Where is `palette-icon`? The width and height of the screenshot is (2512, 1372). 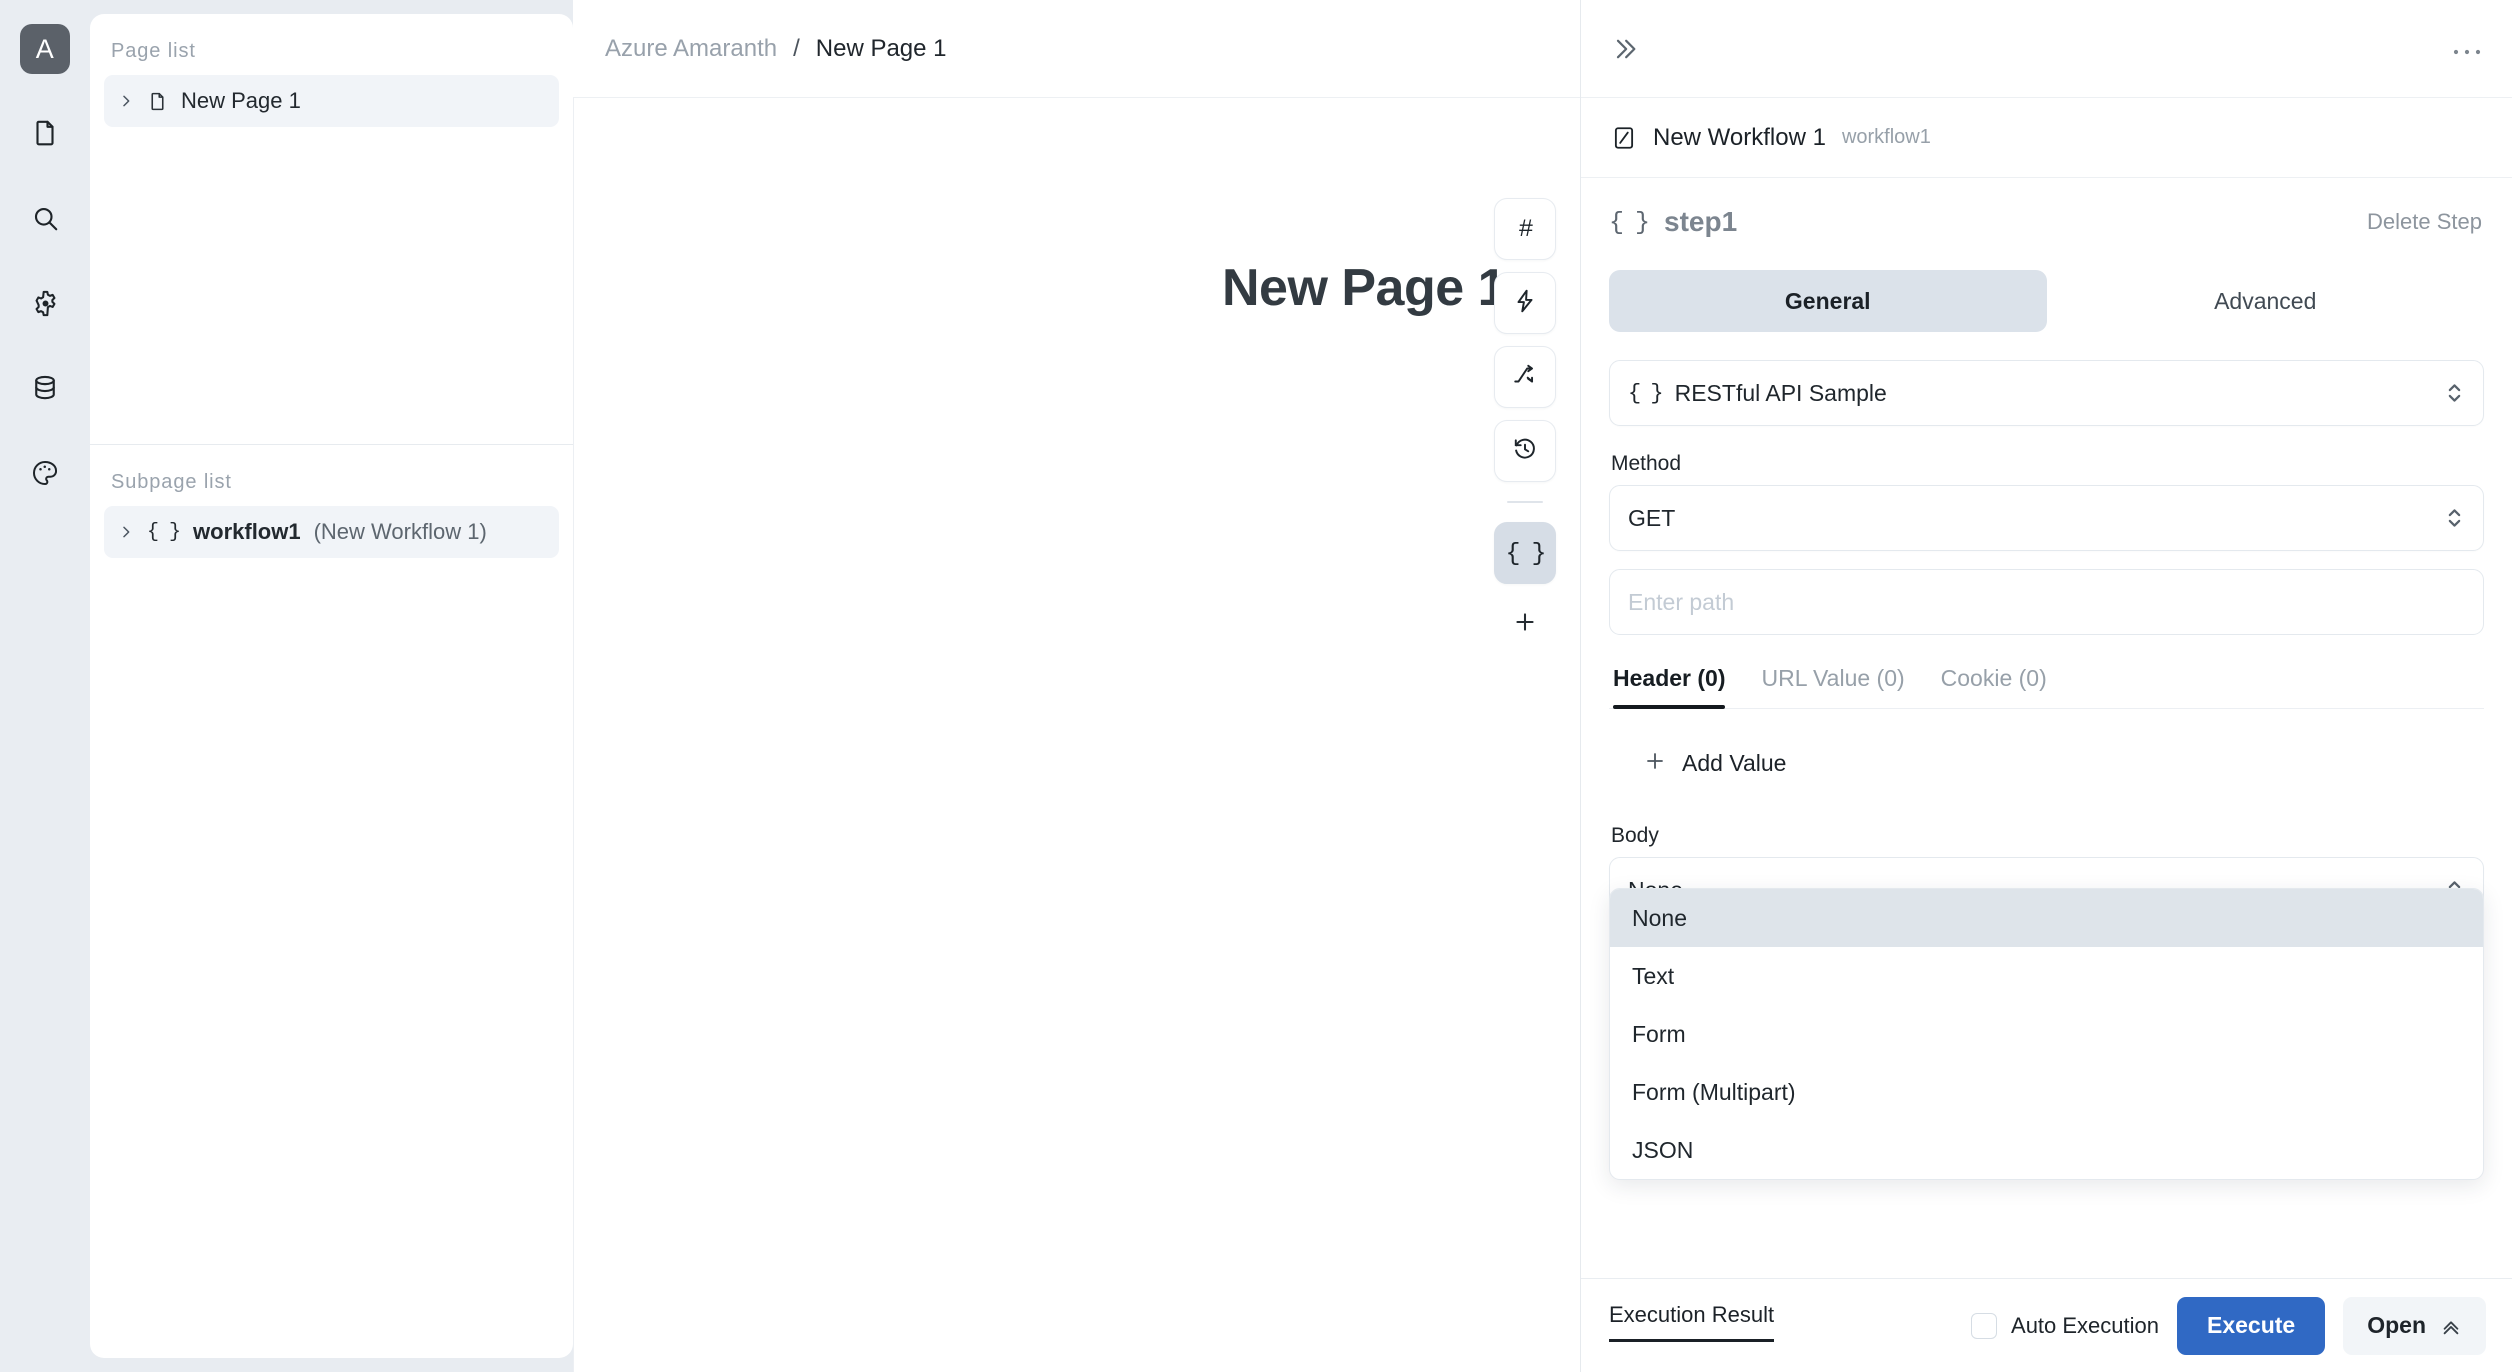
palette-icon is located at coordinates (45, 473).